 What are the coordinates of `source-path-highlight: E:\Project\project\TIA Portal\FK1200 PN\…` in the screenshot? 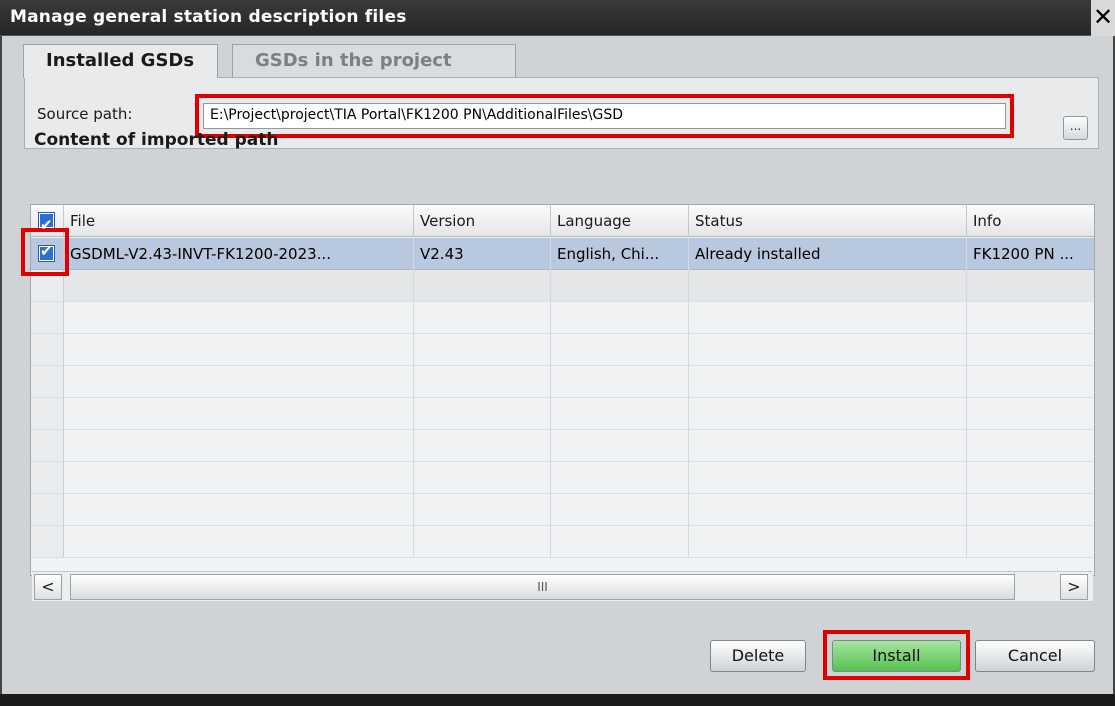 It's located at (604, 116).